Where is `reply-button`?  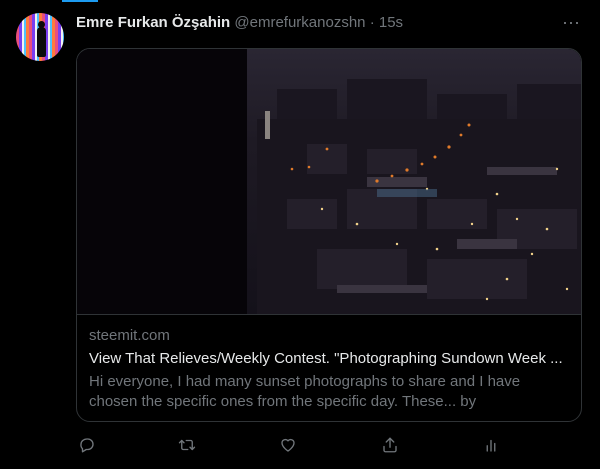 reply-button is located at coordinates (87, 445).